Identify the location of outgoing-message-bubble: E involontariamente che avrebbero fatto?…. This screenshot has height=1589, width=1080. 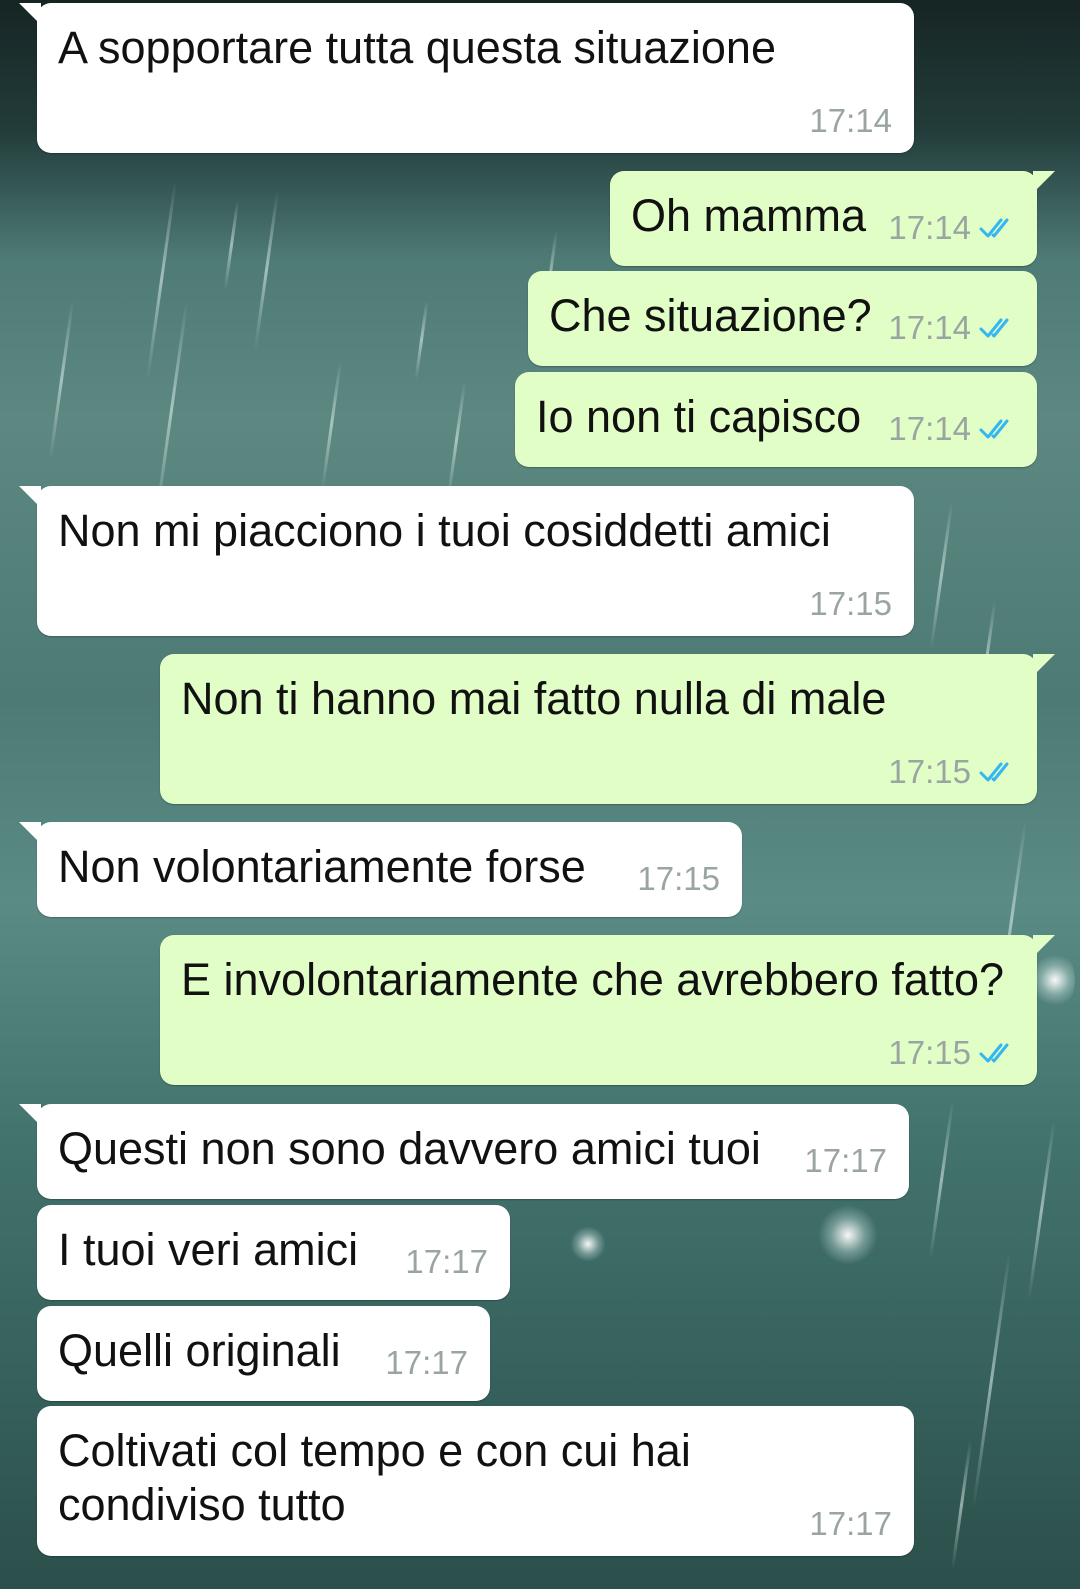
(607, 1010).